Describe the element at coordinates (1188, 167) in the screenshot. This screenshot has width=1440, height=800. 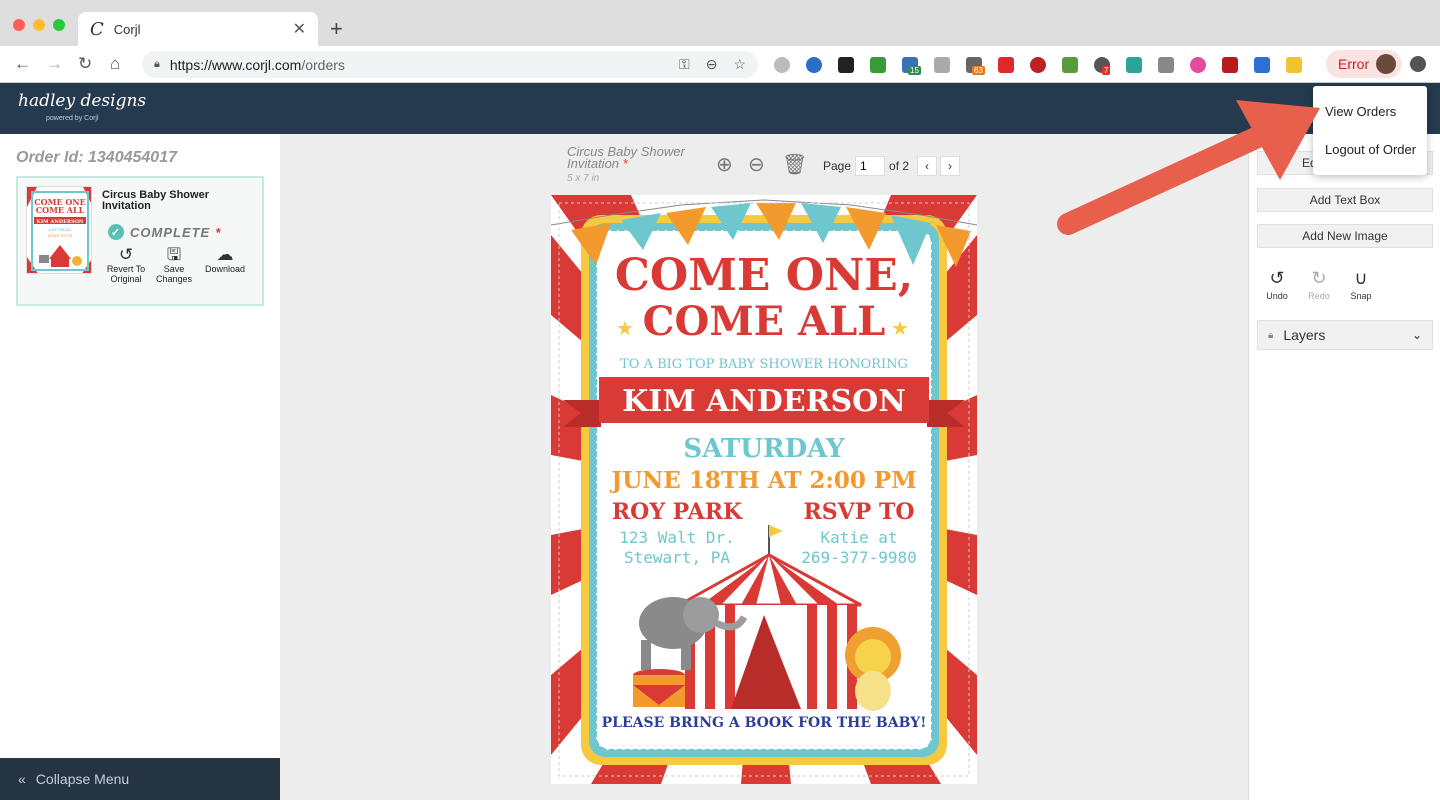
I see `annotation-arrow` at that location.